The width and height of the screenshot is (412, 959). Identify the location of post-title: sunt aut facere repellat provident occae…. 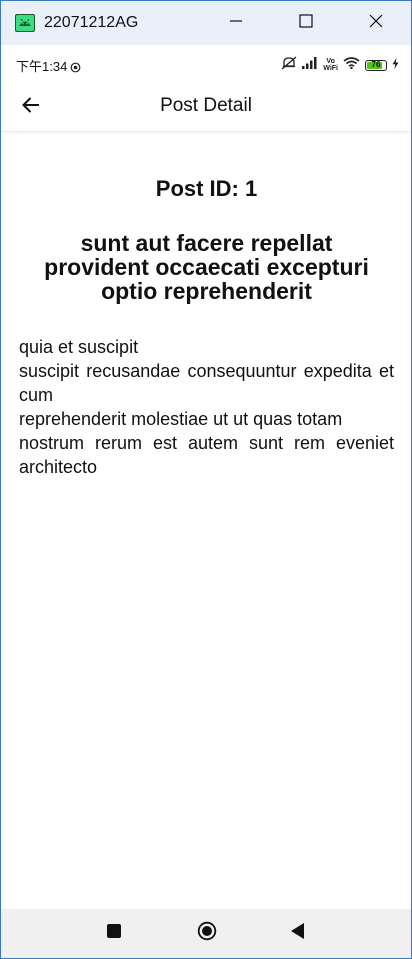
(206, 267).